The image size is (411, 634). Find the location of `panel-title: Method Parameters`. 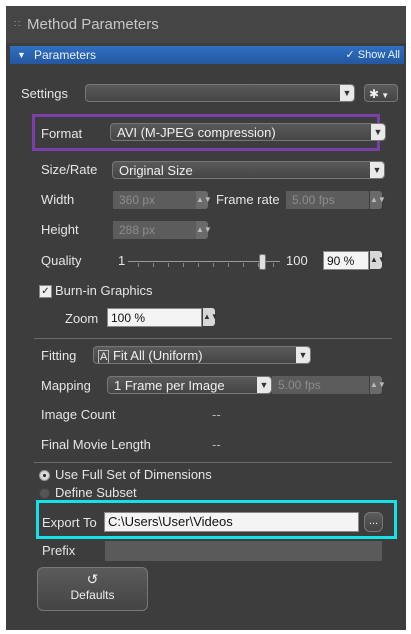

panel-title: Method Parameters is located at coordinates (93, 24).